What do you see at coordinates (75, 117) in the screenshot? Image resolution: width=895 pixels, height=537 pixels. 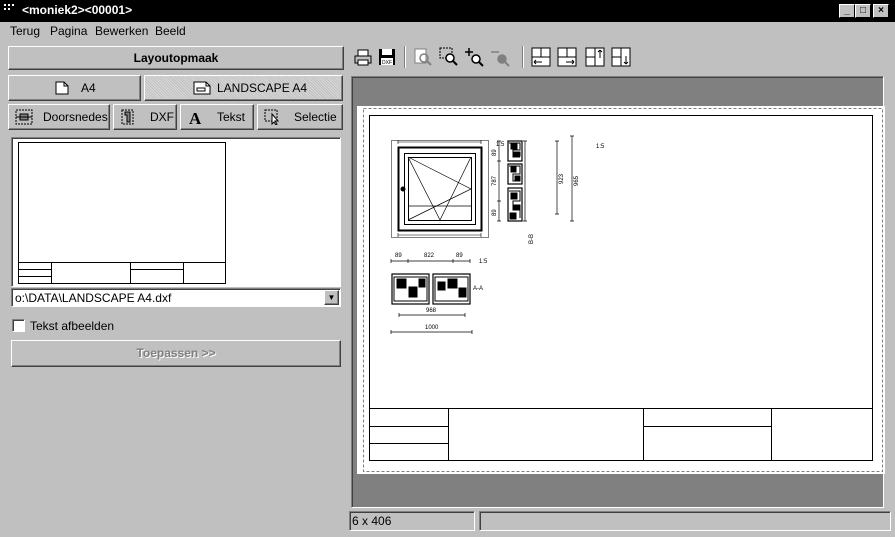 I see `doorsnedes-label: Doorsnedes` at bounding box center [75, 117].